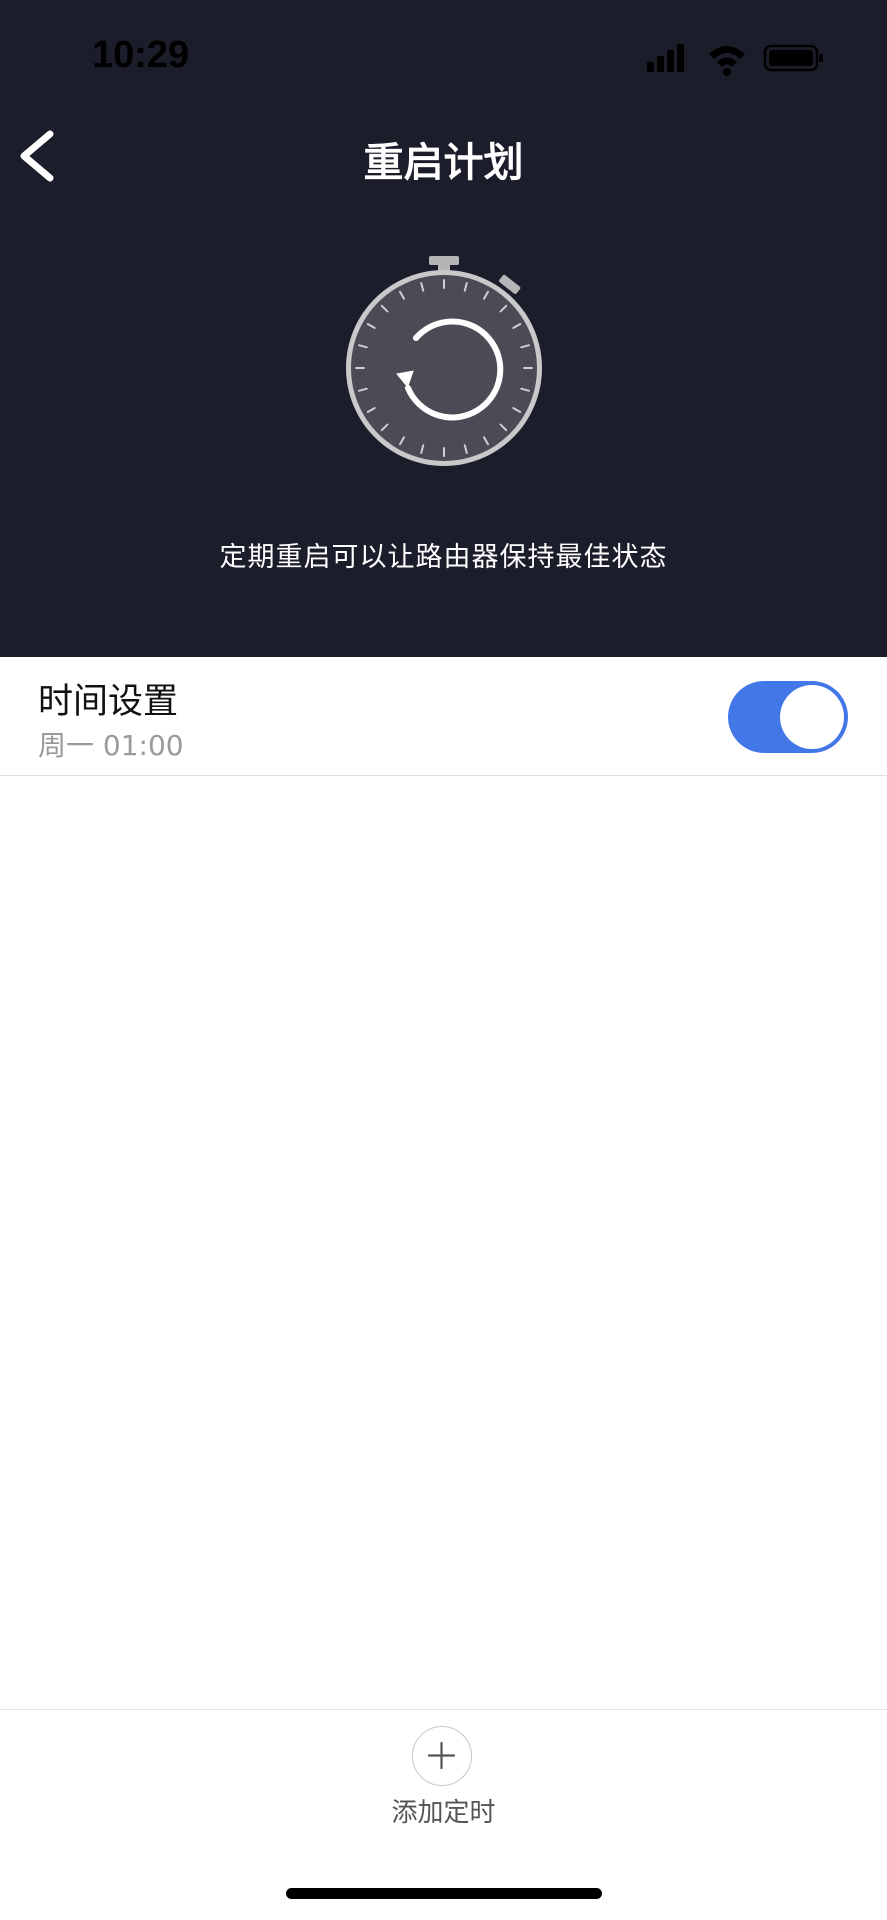 The width and height of the screenshot is (887, 1920). Describe the element at coordinates (141, 55) in the screenshot. I see `status-time: 10:29` at that location.